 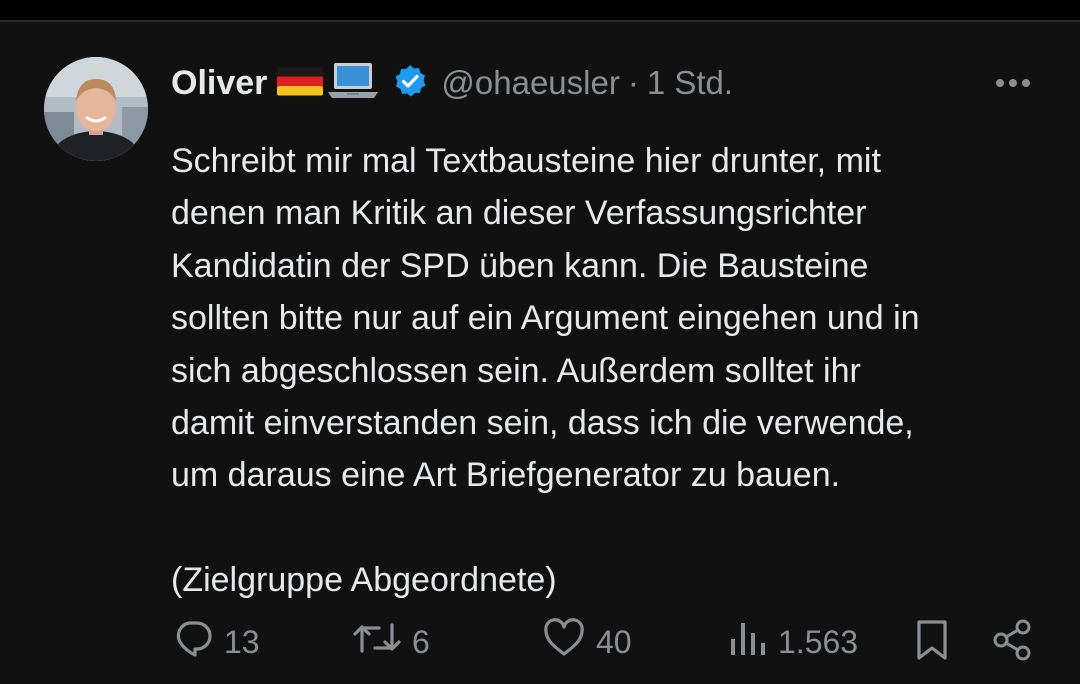 I want to click on heart-icon, so click(x=564, y=642).